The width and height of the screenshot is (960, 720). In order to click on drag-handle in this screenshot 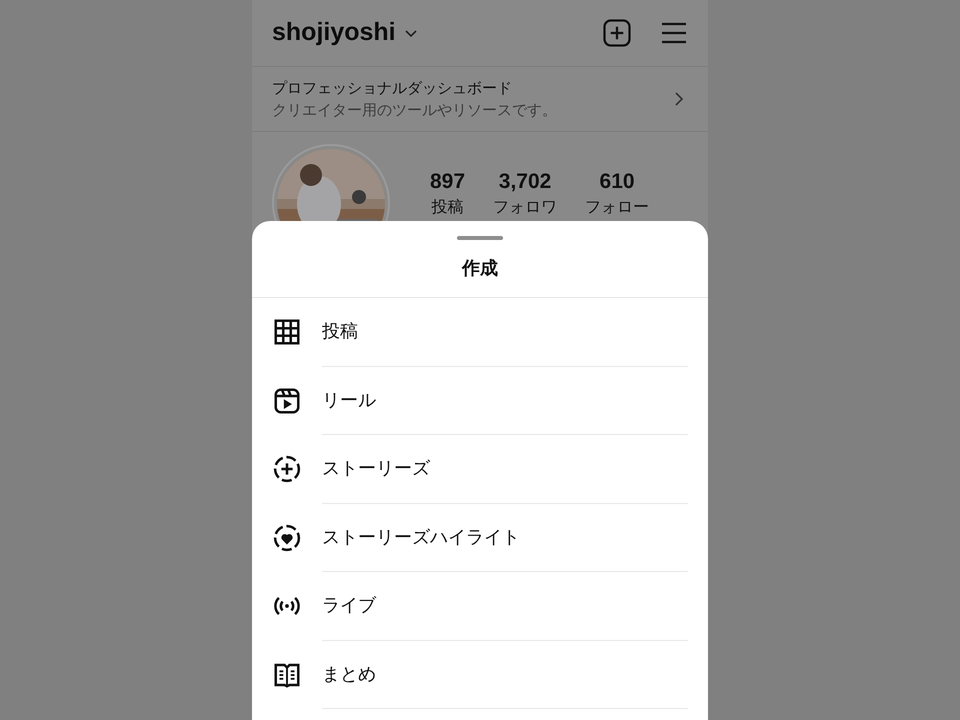, I will do `click(480, 238)`.